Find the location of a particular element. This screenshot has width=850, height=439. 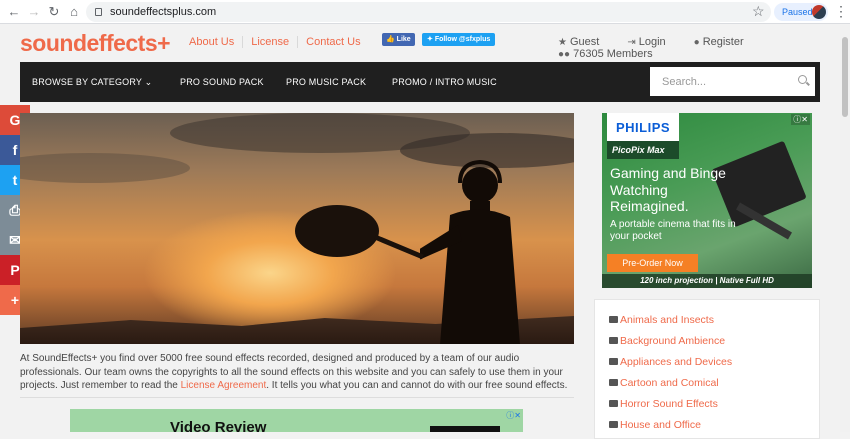

search-box is located at coordinates (732, 81).